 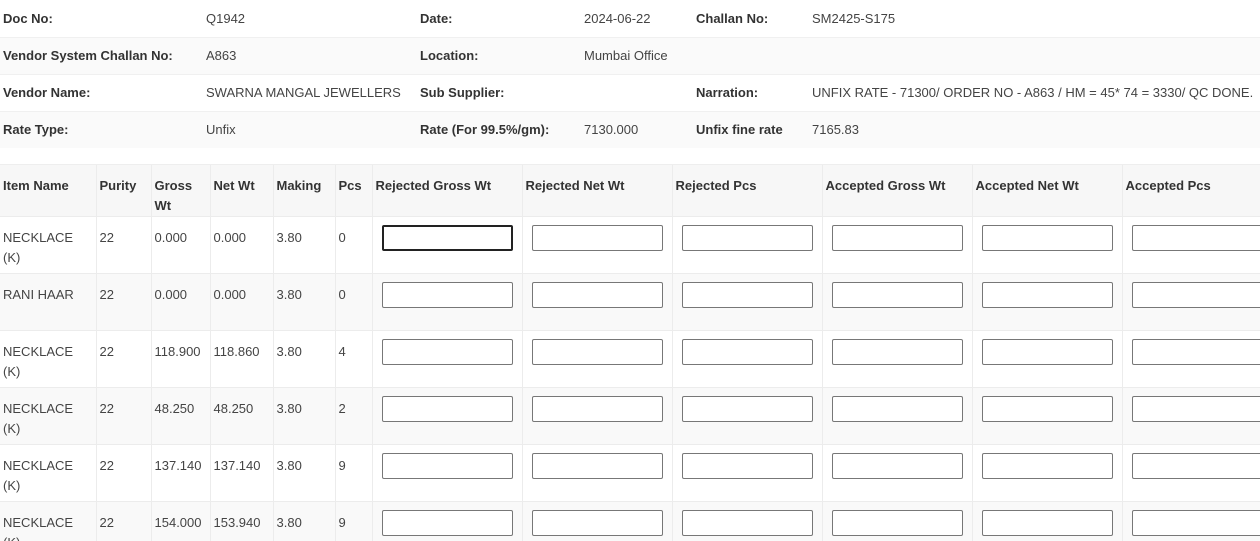 I want to click on doc-no-label: Doc No:, so click(x=28, y=18).